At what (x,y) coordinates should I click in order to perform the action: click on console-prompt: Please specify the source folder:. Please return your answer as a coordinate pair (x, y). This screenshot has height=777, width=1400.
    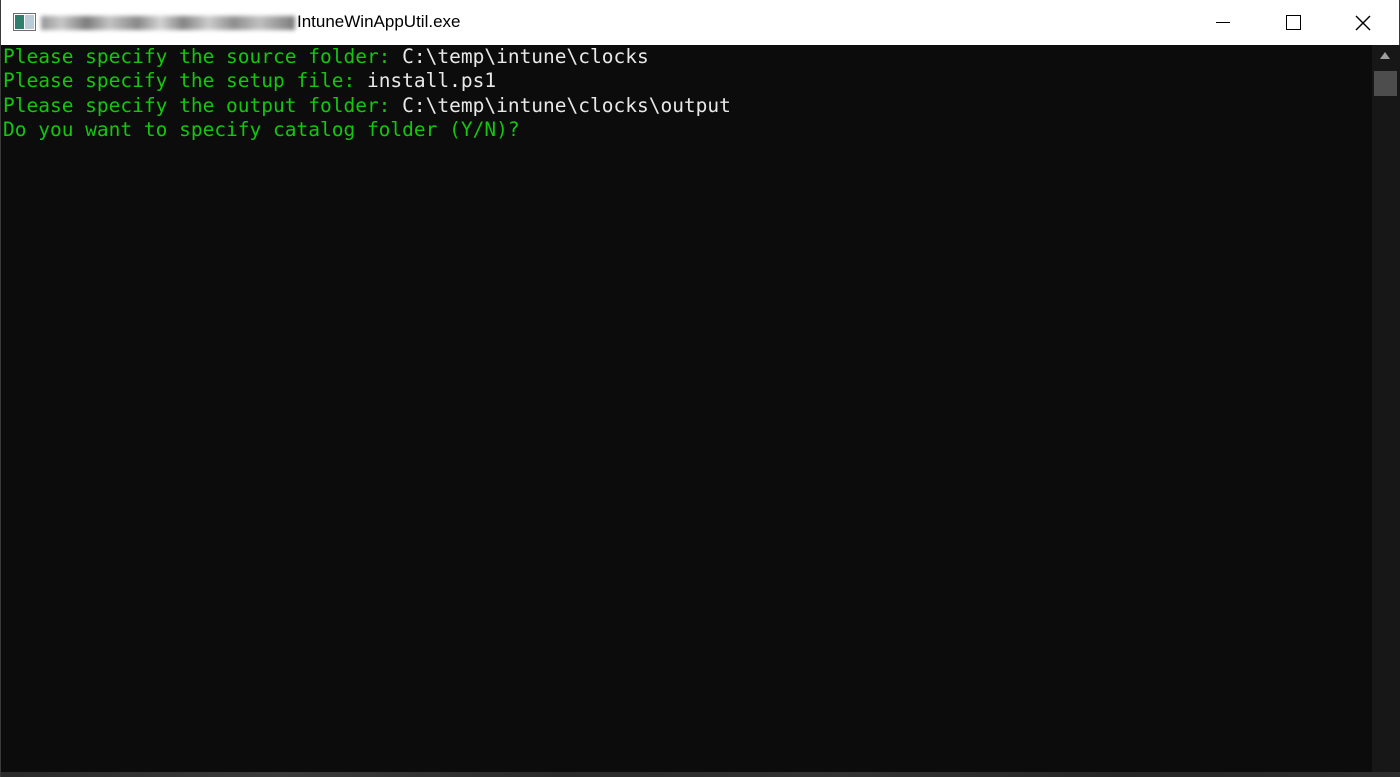
    Looking at the image, I should click on (203, 56).